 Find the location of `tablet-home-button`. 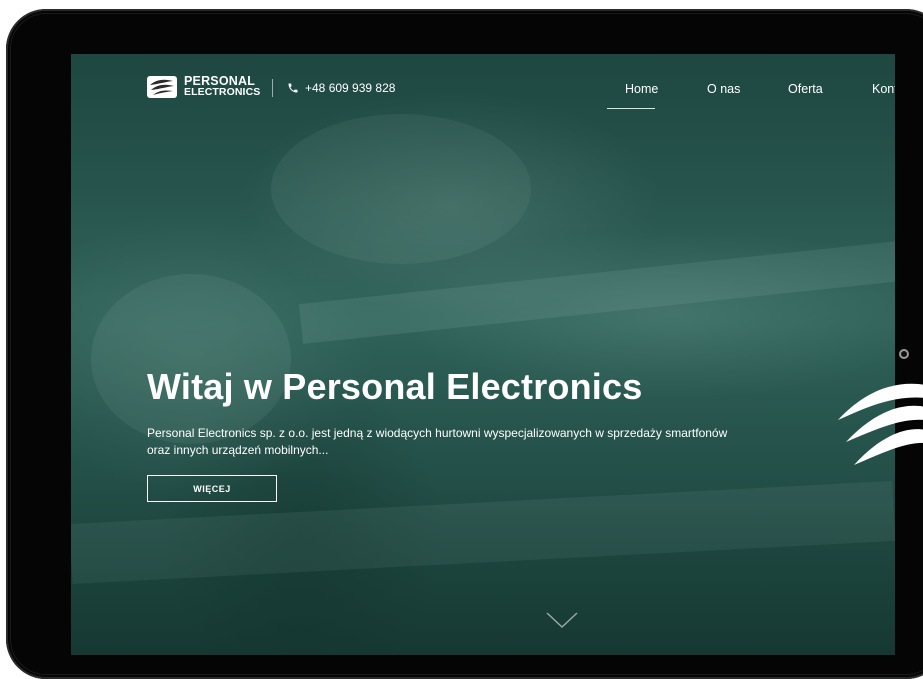

tablet-home-button is located at coordinates (904, 354).